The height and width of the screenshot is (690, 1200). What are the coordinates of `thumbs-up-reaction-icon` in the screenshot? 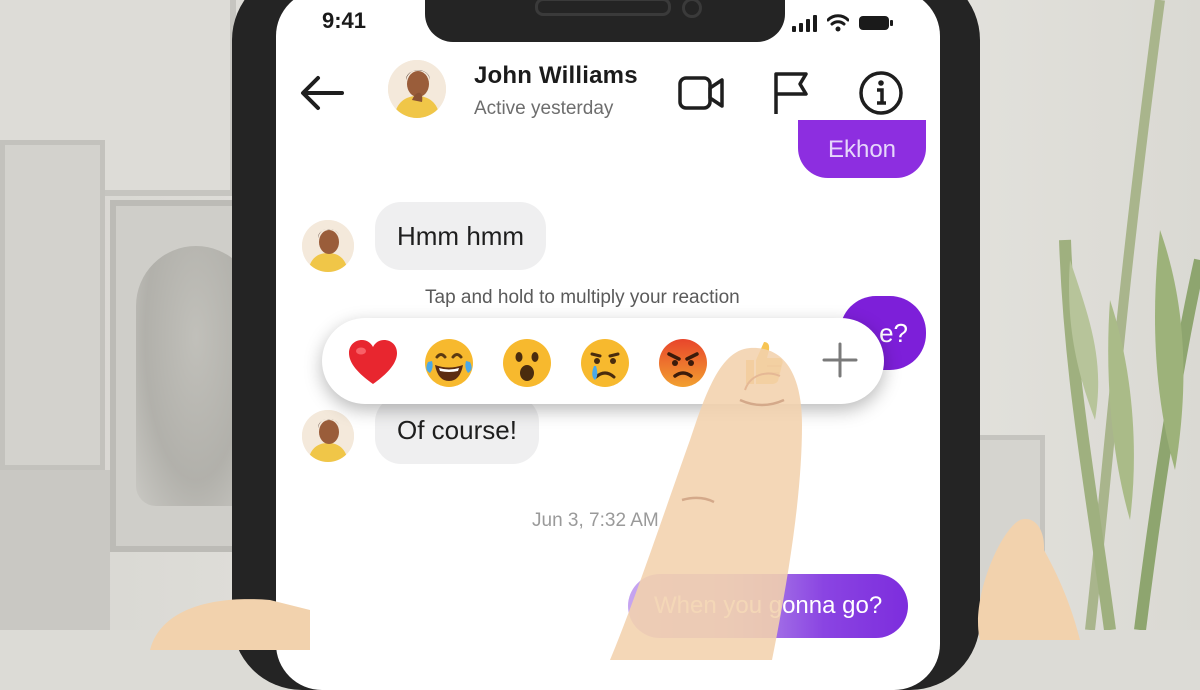 It's located at (761, 363).